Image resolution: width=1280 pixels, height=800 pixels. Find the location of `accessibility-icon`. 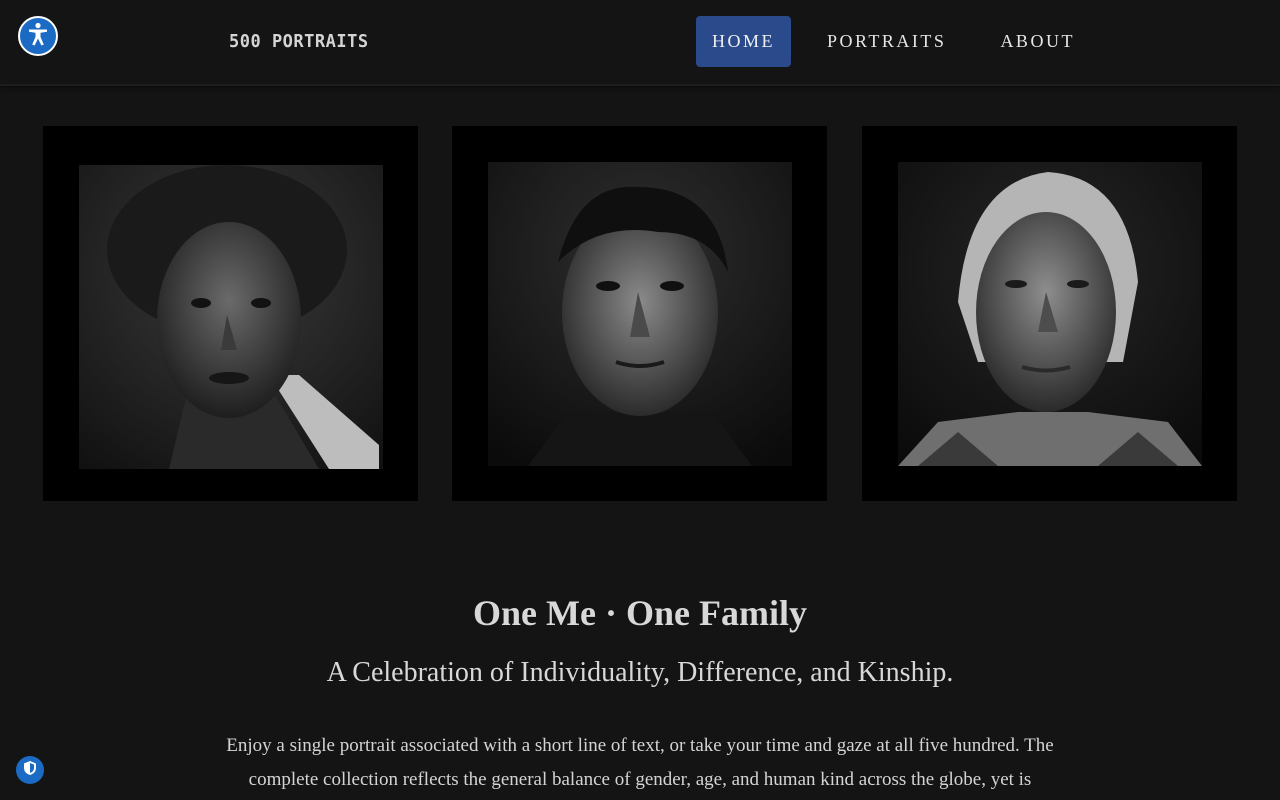

accessibility-icon is located at coordinates (38, 36).